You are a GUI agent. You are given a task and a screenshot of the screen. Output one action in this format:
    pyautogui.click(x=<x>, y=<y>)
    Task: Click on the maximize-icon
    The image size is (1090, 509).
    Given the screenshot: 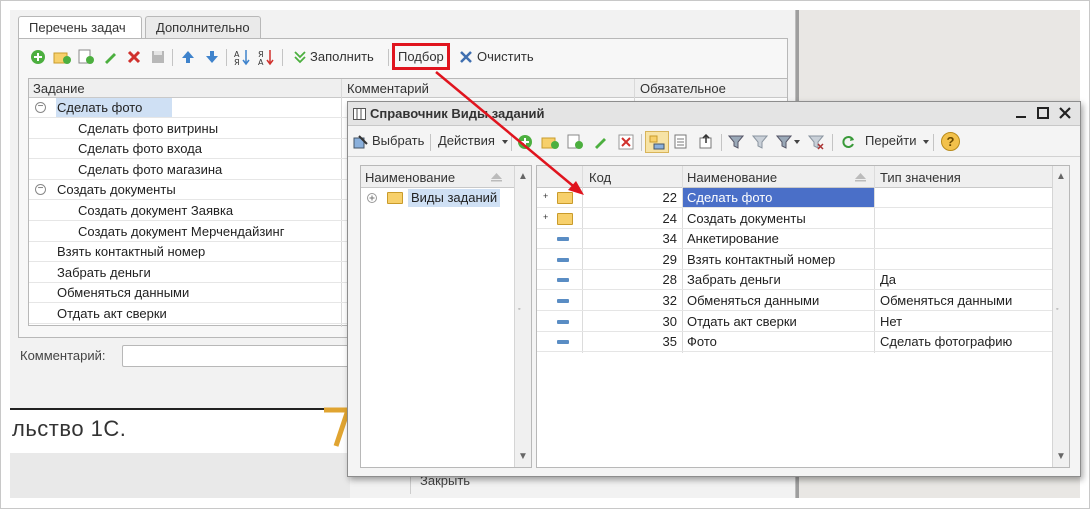 What is the action you would take?
    pyautogui.click(x=1043, y=113)
    